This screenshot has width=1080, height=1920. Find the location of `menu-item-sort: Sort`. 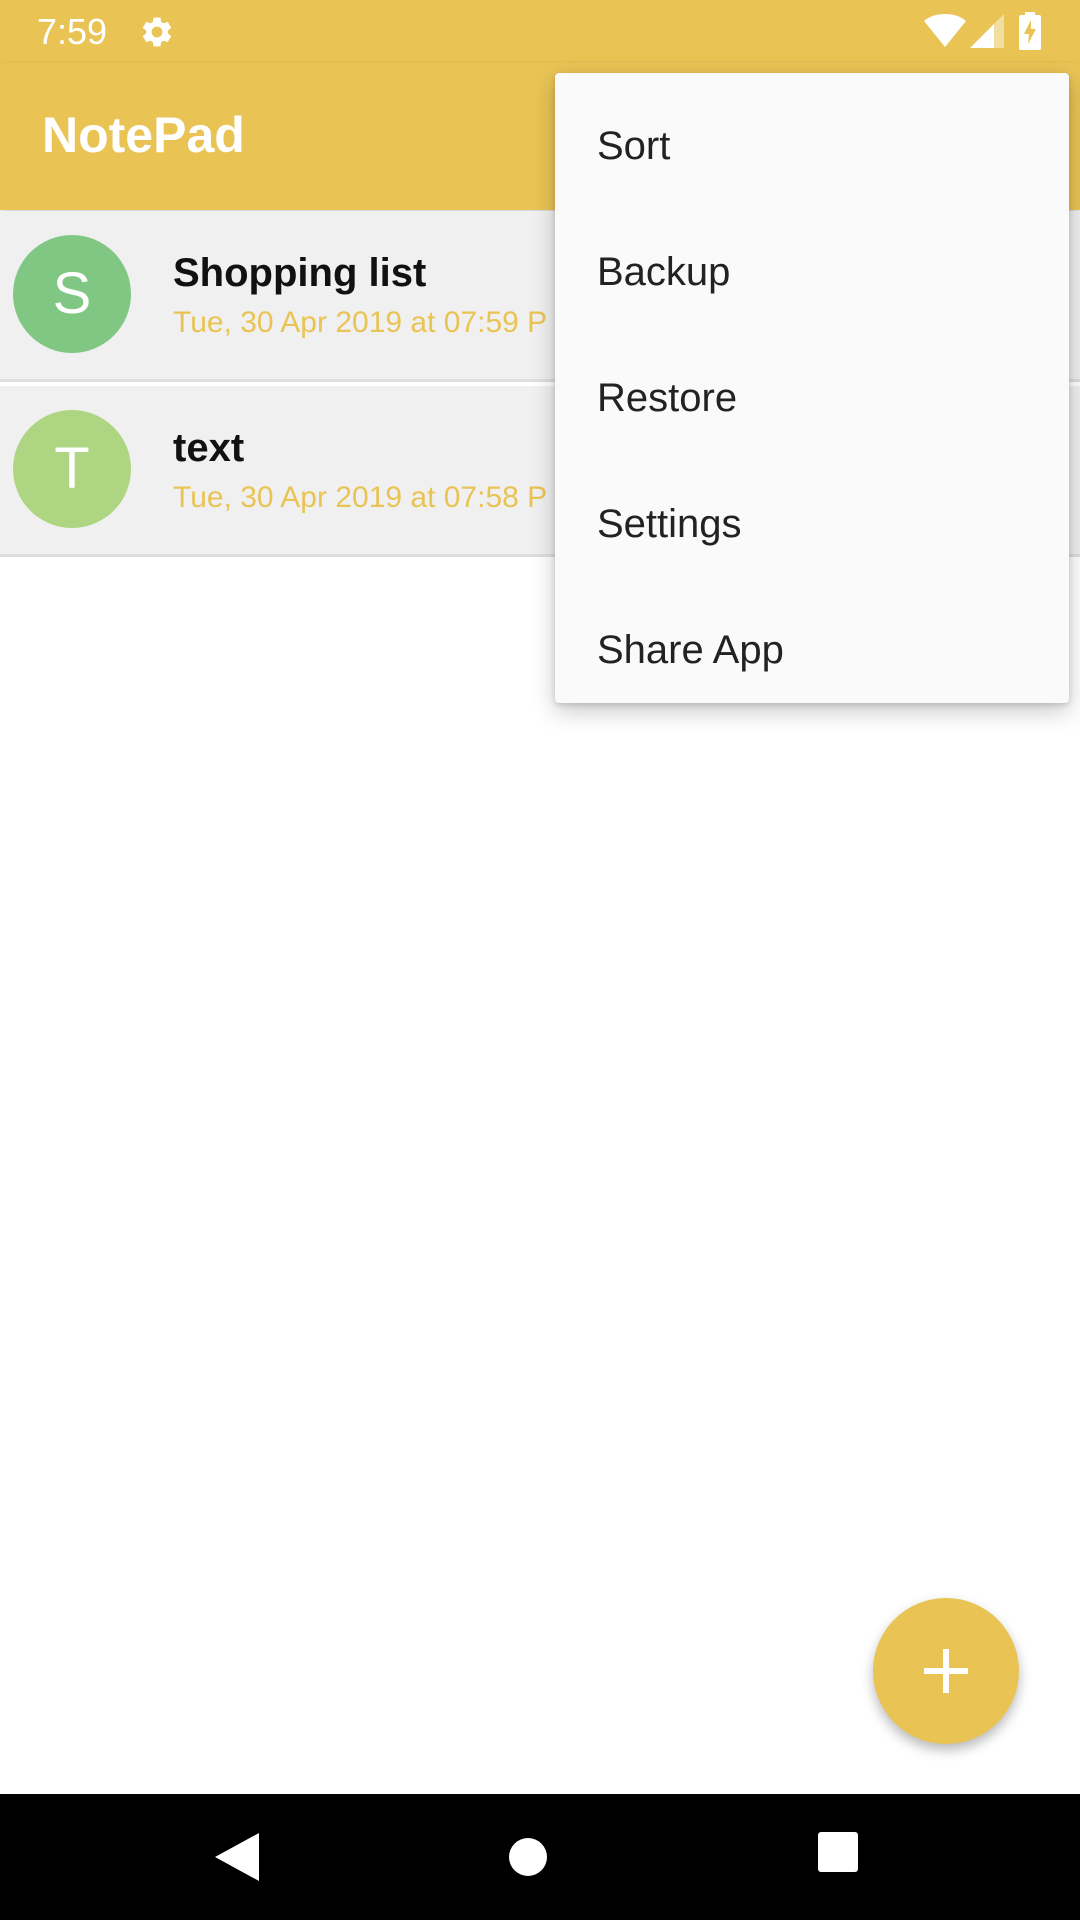

menu-item-sort: Sort is located at coordinates (812, 146).